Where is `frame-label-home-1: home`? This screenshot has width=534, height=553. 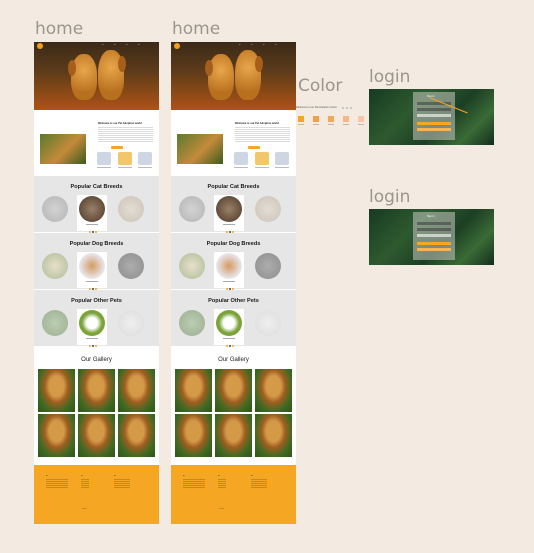
frame-label-home-1: home is located at coordinates (59, 29).